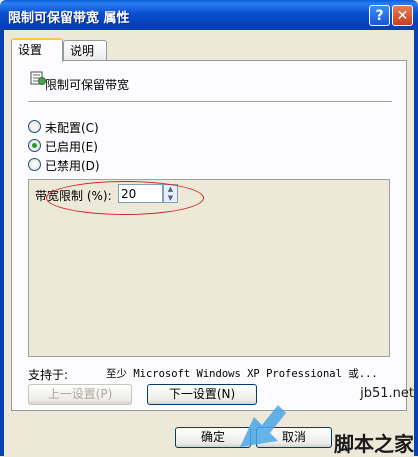  What do you see at coordinates (170, 189) in the screenshot?
I see `spin-up-icon: ▲` at bounding box center [170, 189].